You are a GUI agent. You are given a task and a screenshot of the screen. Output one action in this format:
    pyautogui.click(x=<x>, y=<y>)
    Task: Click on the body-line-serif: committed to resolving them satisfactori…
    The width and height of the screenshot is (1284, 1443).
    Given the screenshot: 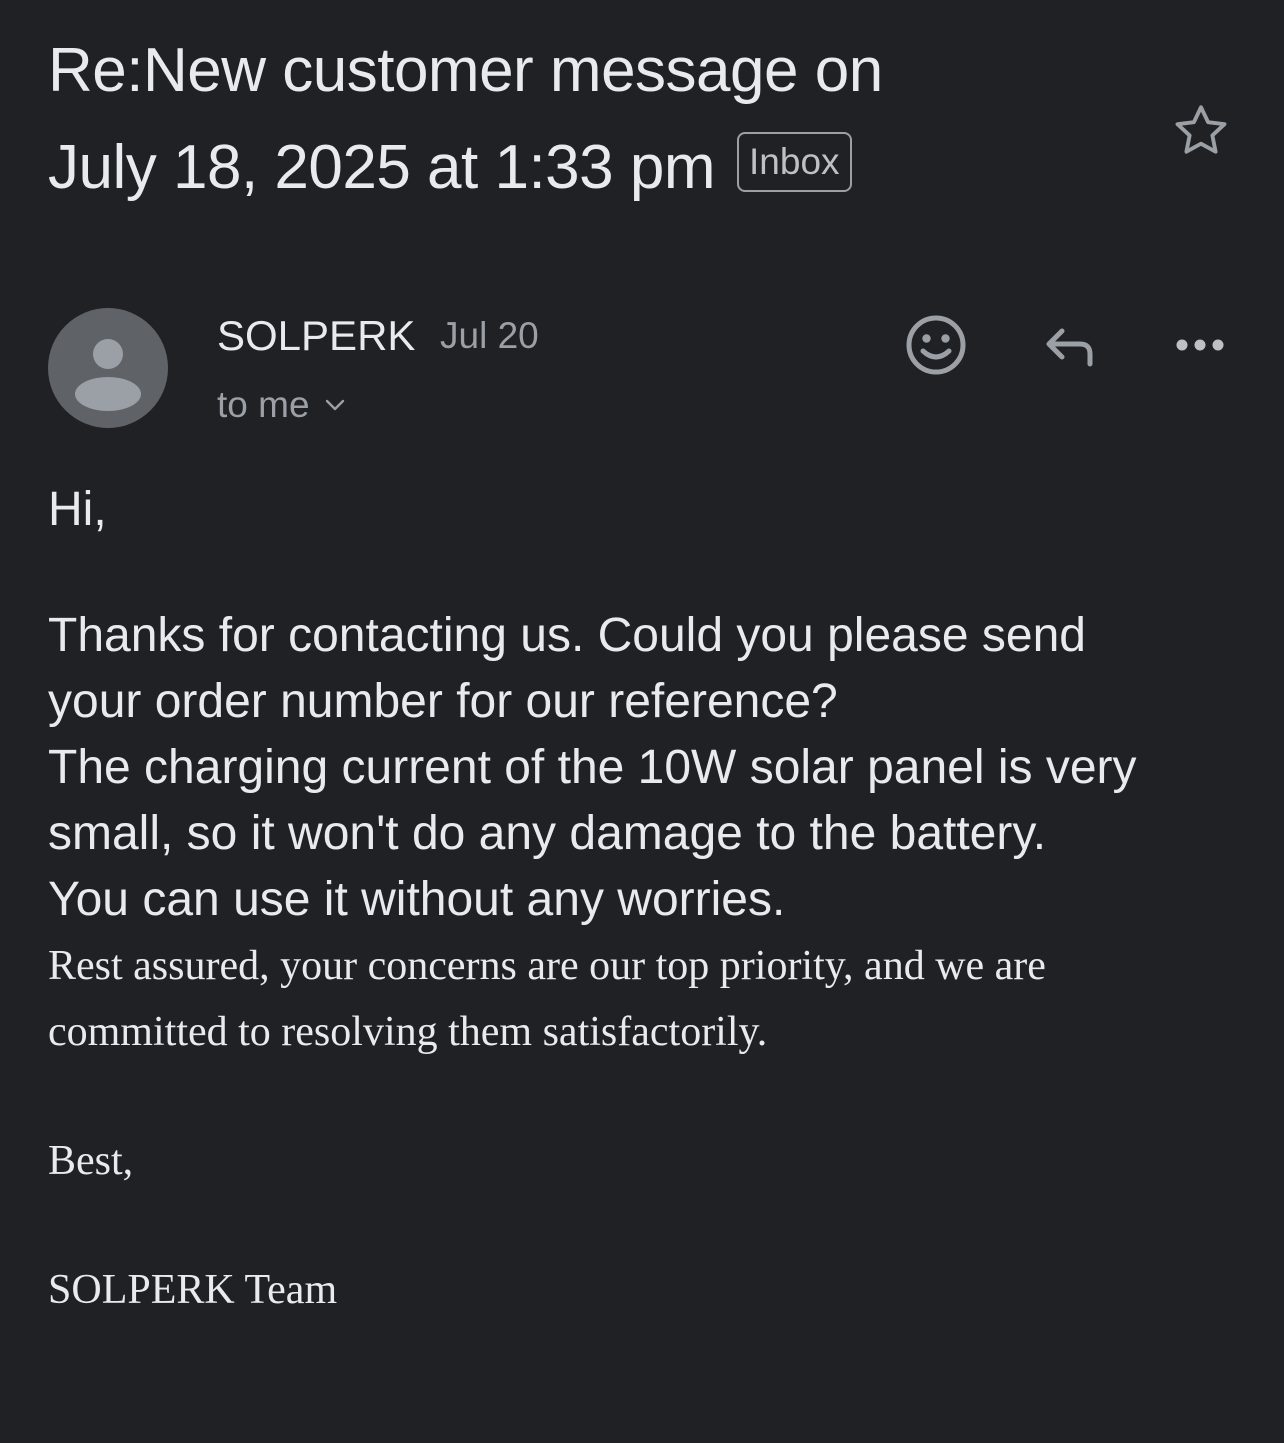 What is the action you would take?
    pyautogui.click(x=408, y=1032)
    